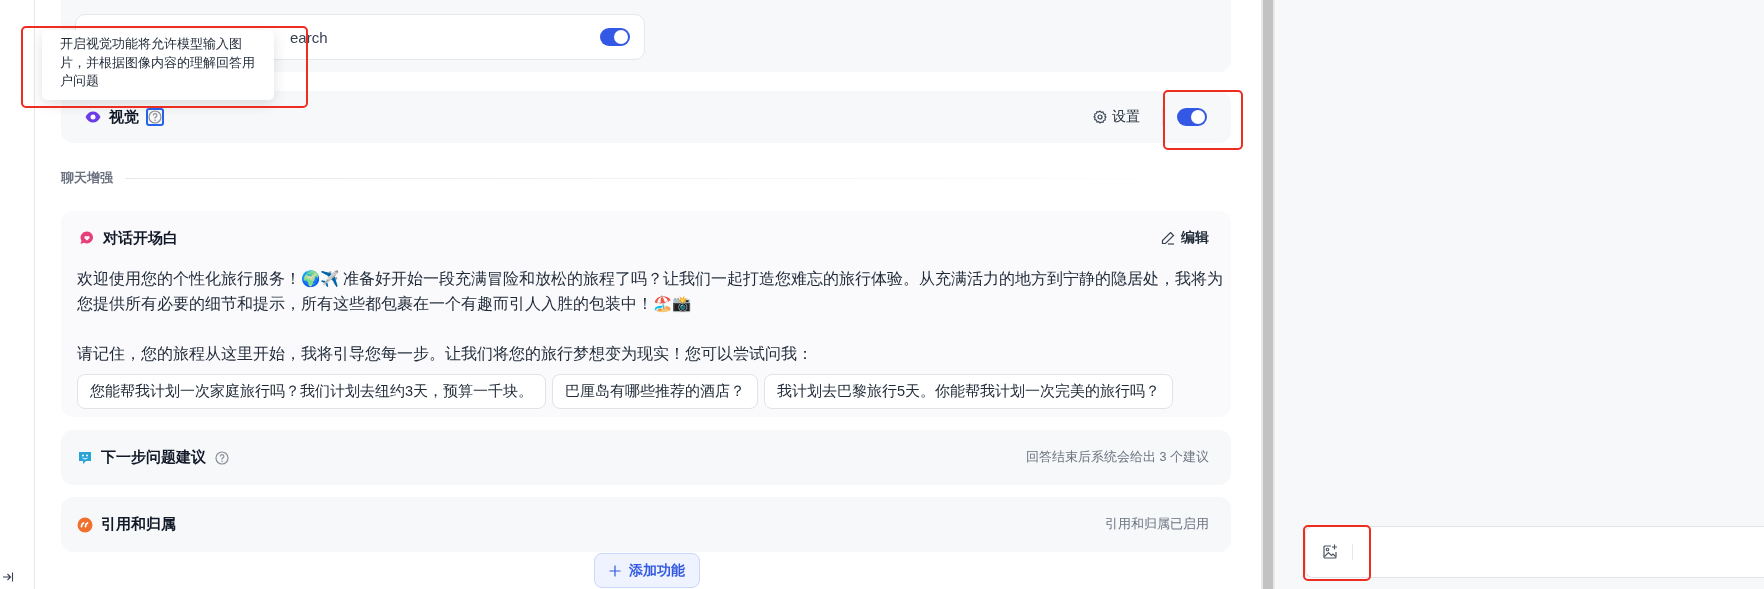 This screenshot has width=1764, height=589. I want to click on add-image-icon, so click(1330, 552).